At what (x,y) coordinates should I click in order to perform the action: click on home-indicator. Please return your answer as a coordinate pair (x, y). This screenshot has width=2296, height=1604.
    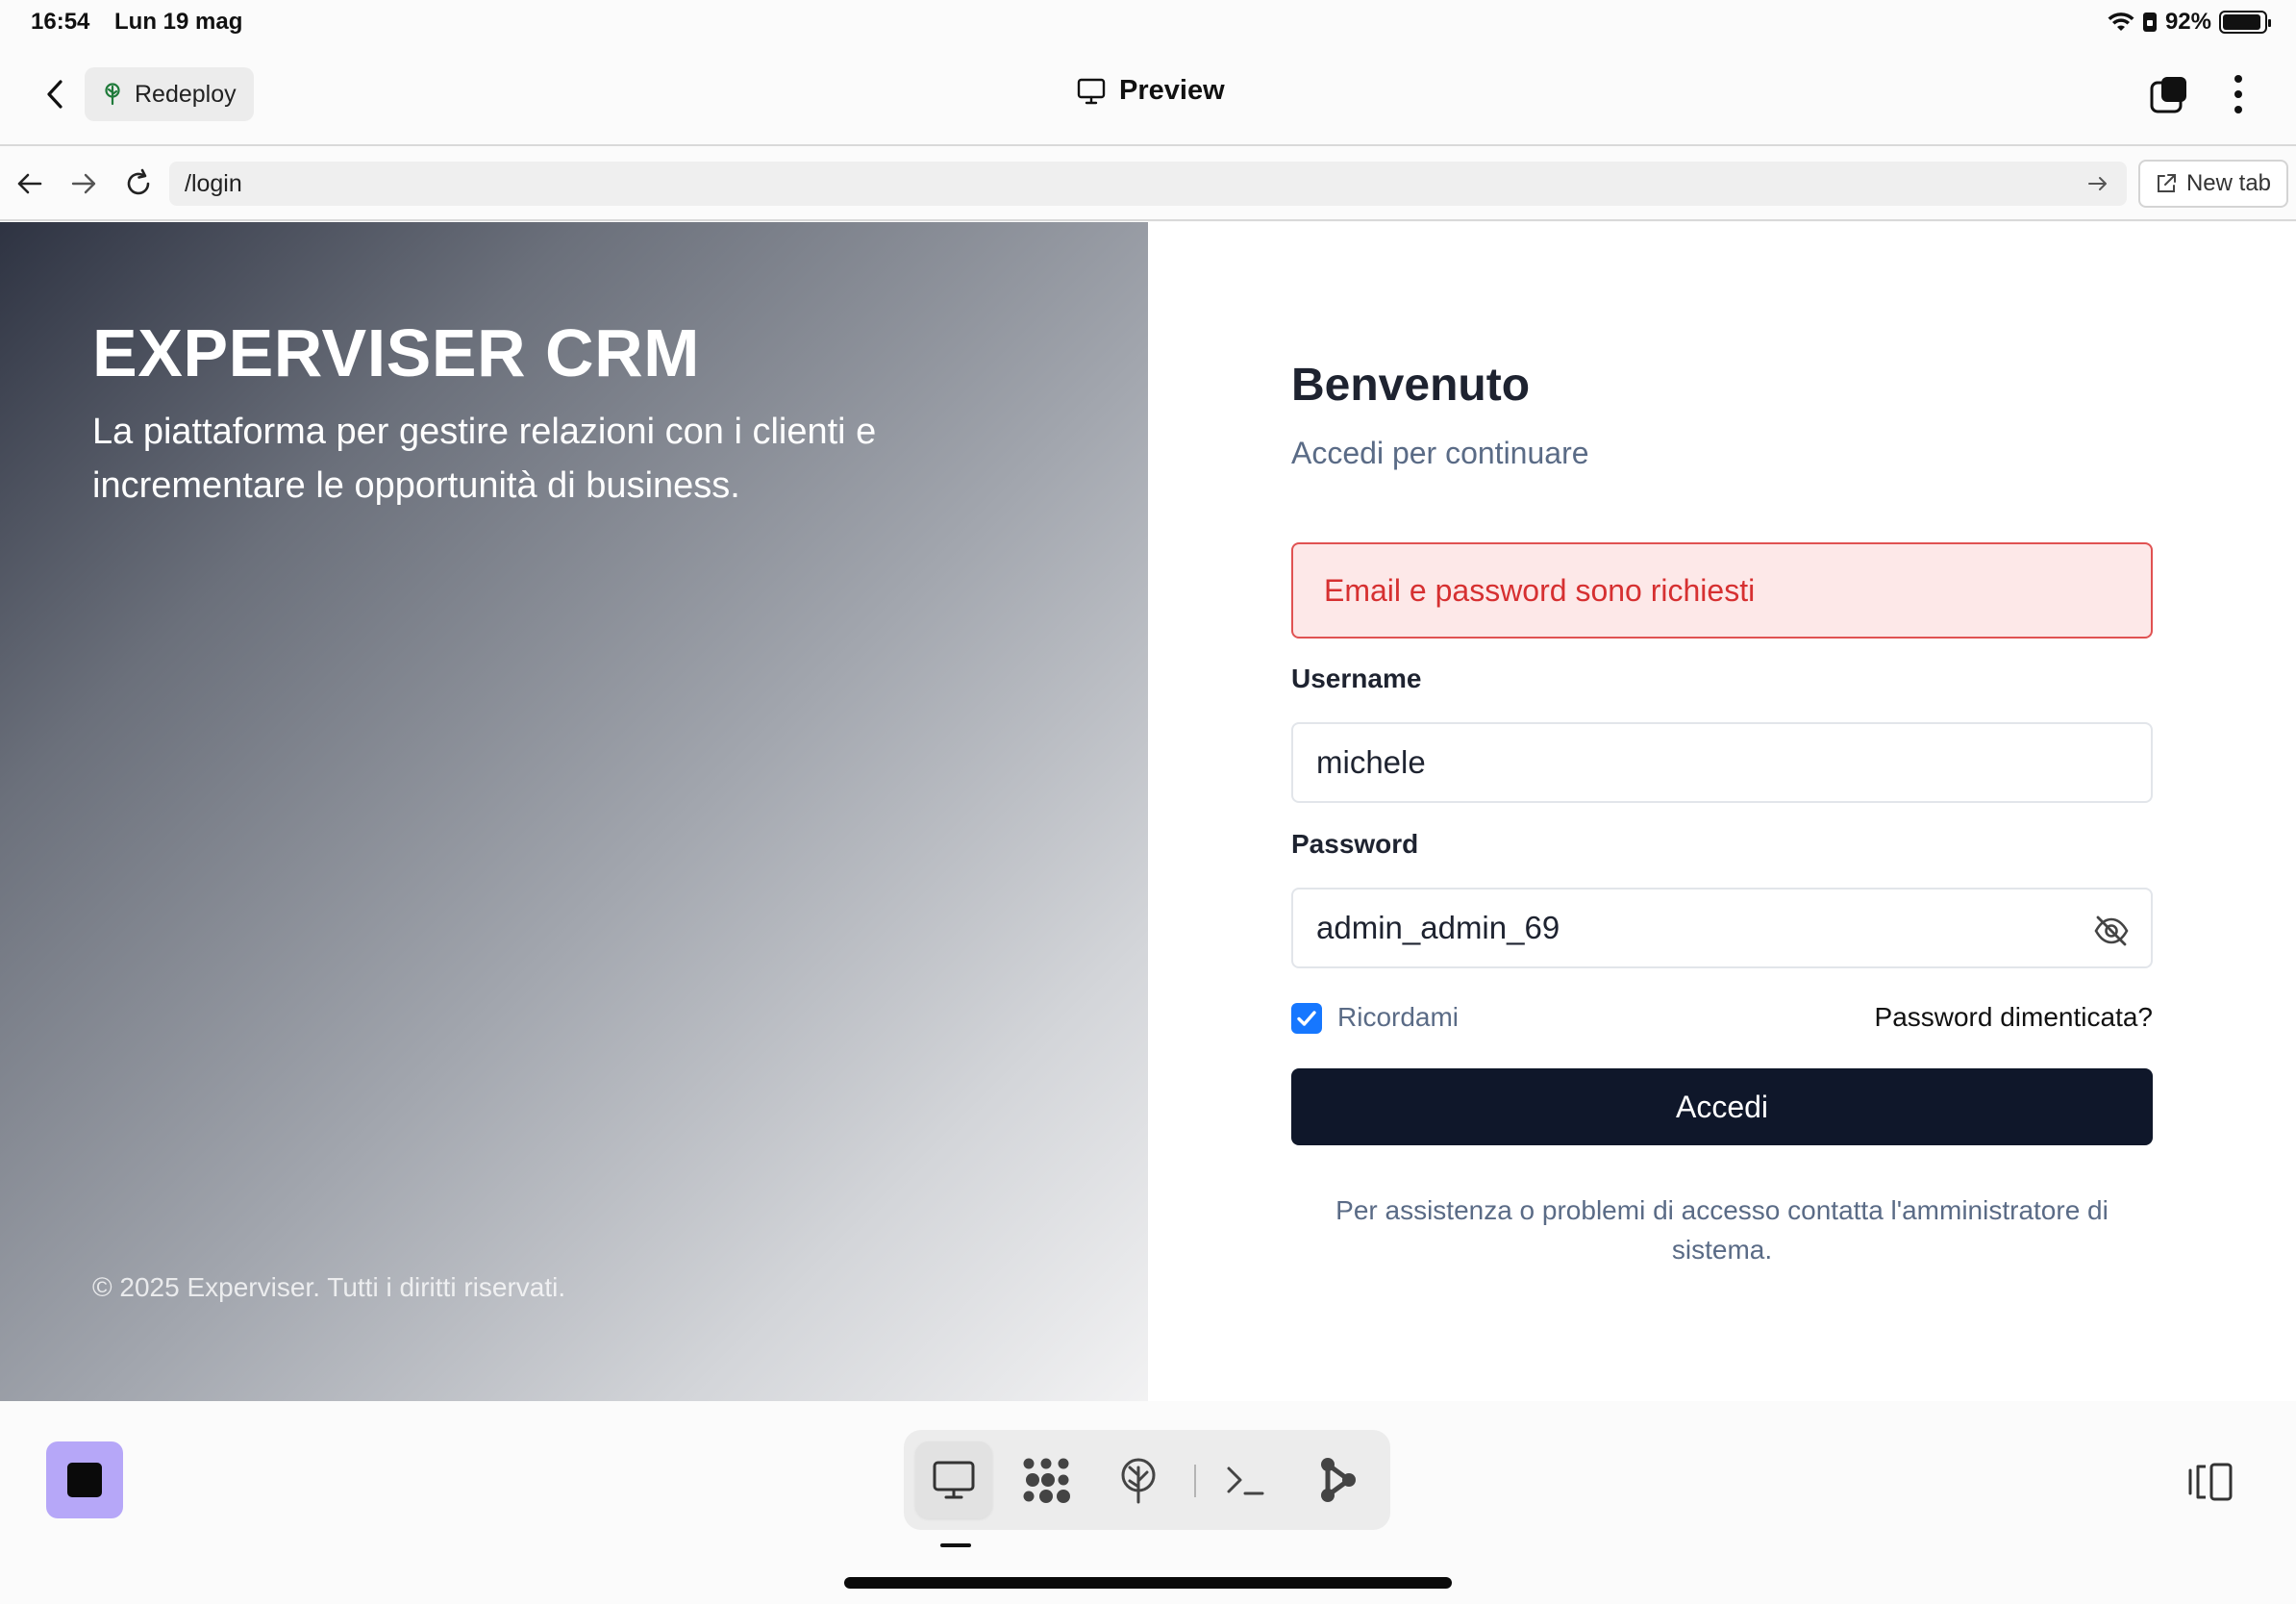
    Looking at the image, I should click on (1148, 1583).